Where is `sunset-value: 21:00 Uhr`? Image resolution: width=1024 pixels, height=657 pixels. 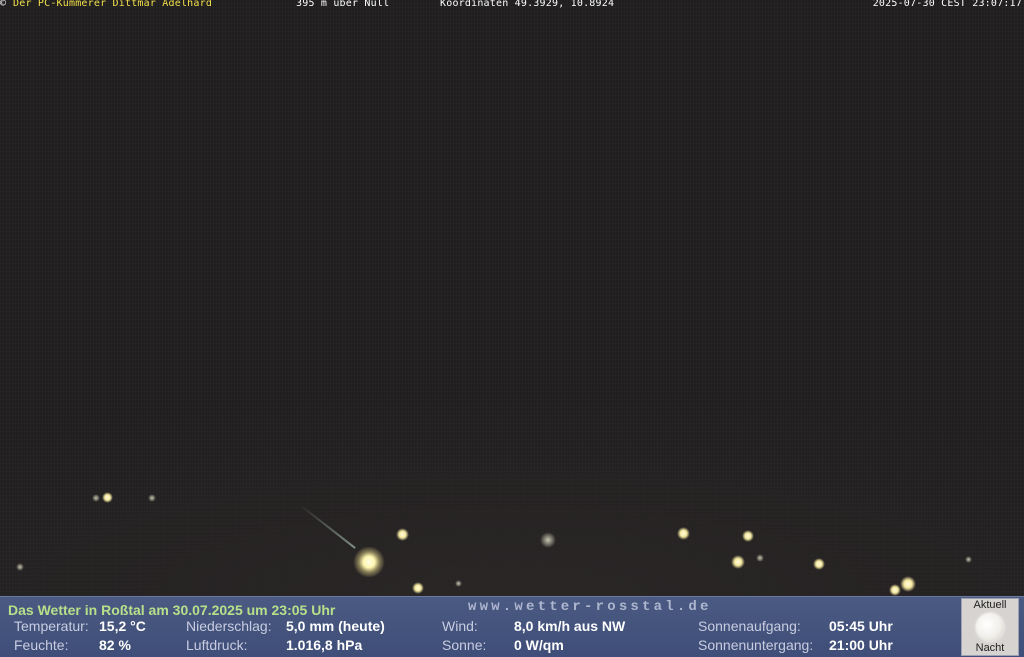 sunset-value: 21:00 Uhr is located at coordinates (861, 645).